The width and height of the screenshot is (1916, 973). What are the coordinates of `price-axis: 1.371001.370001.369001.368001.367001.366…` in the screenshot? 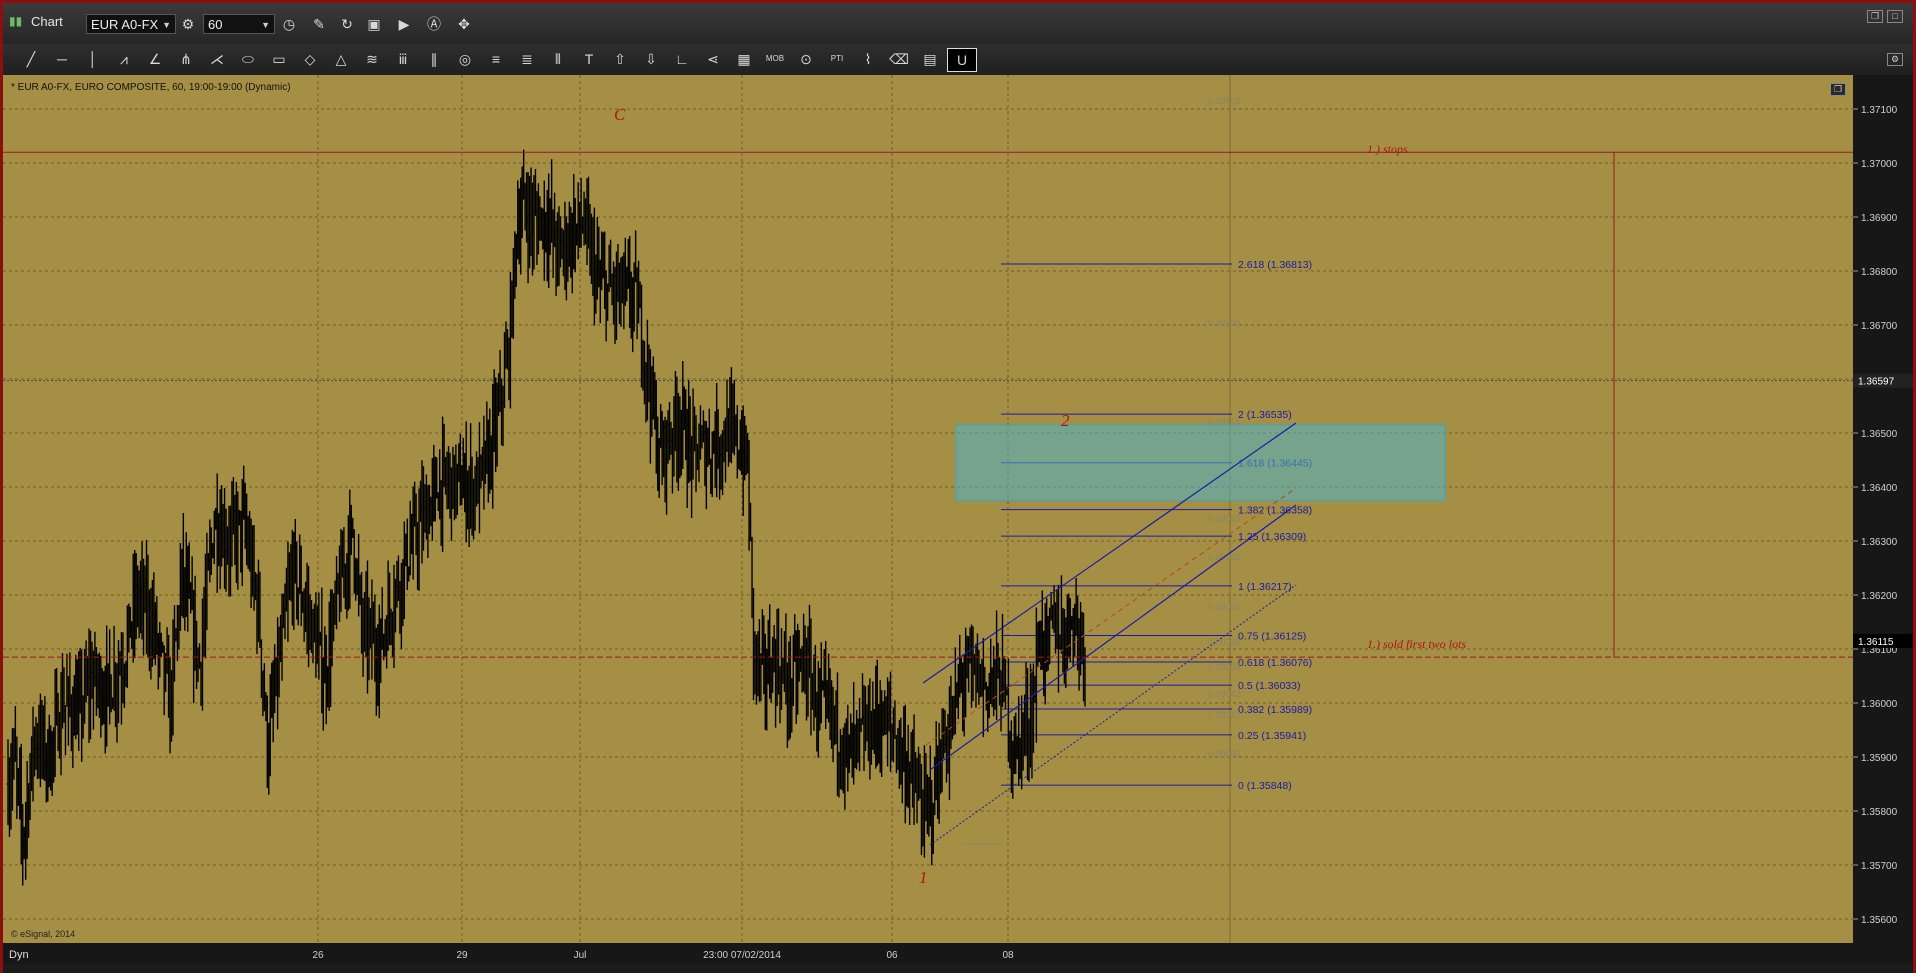 It's located at (1883, 509).